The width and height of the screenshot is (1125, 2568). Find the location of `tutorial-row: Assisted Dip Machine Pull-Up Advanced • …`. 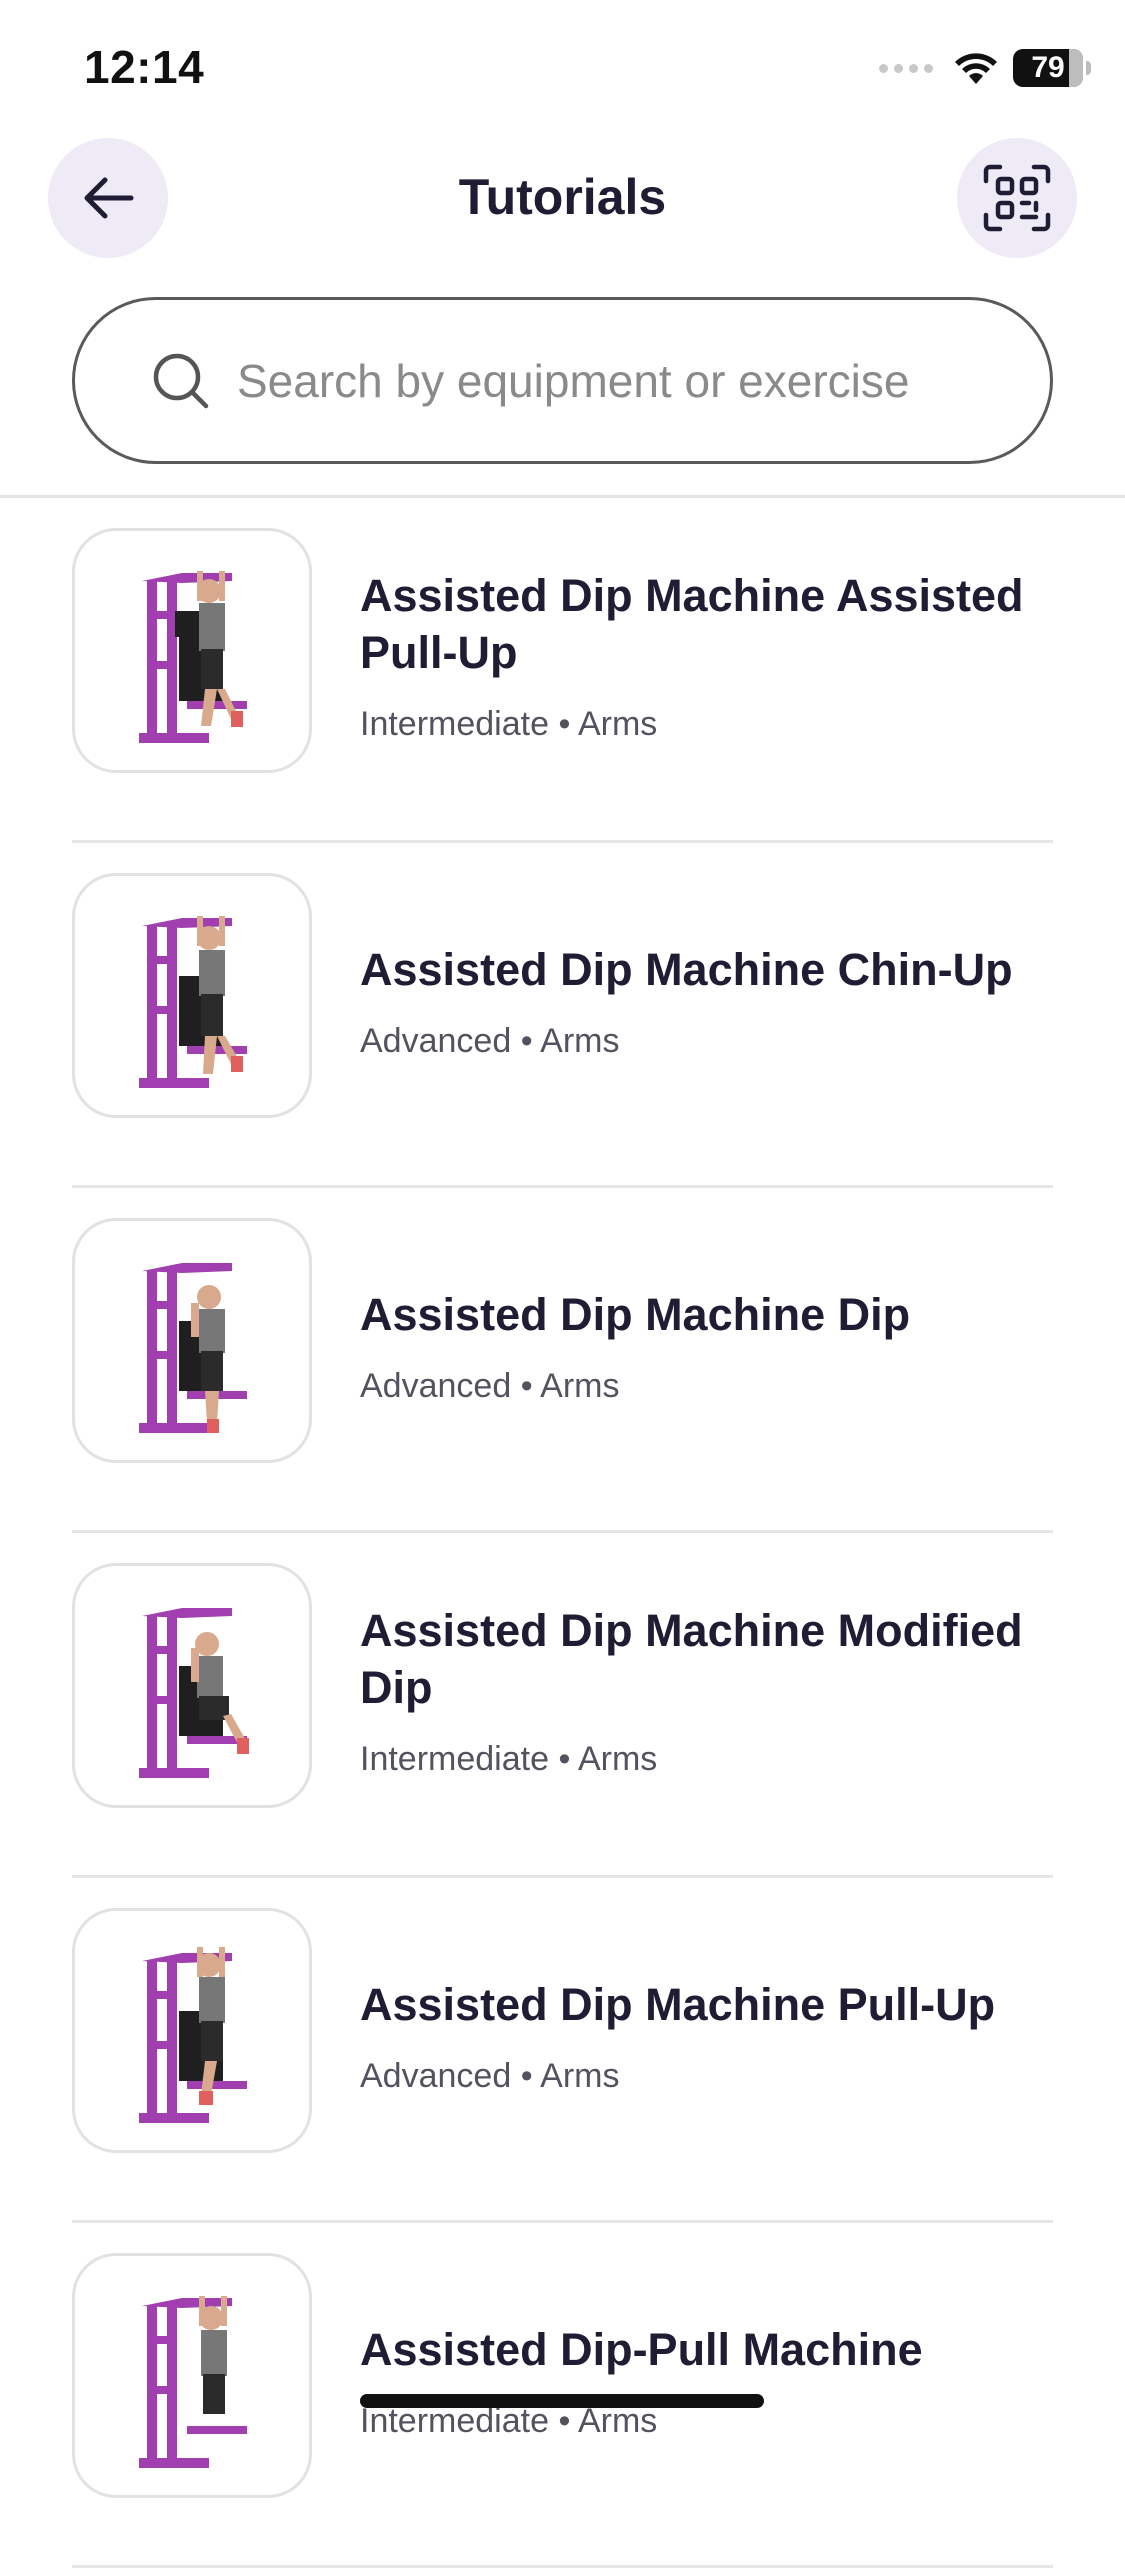

tutorial-row: Assisted Dip Machine Pull-Up Advanced • … is located at coordinates (562, 2050).